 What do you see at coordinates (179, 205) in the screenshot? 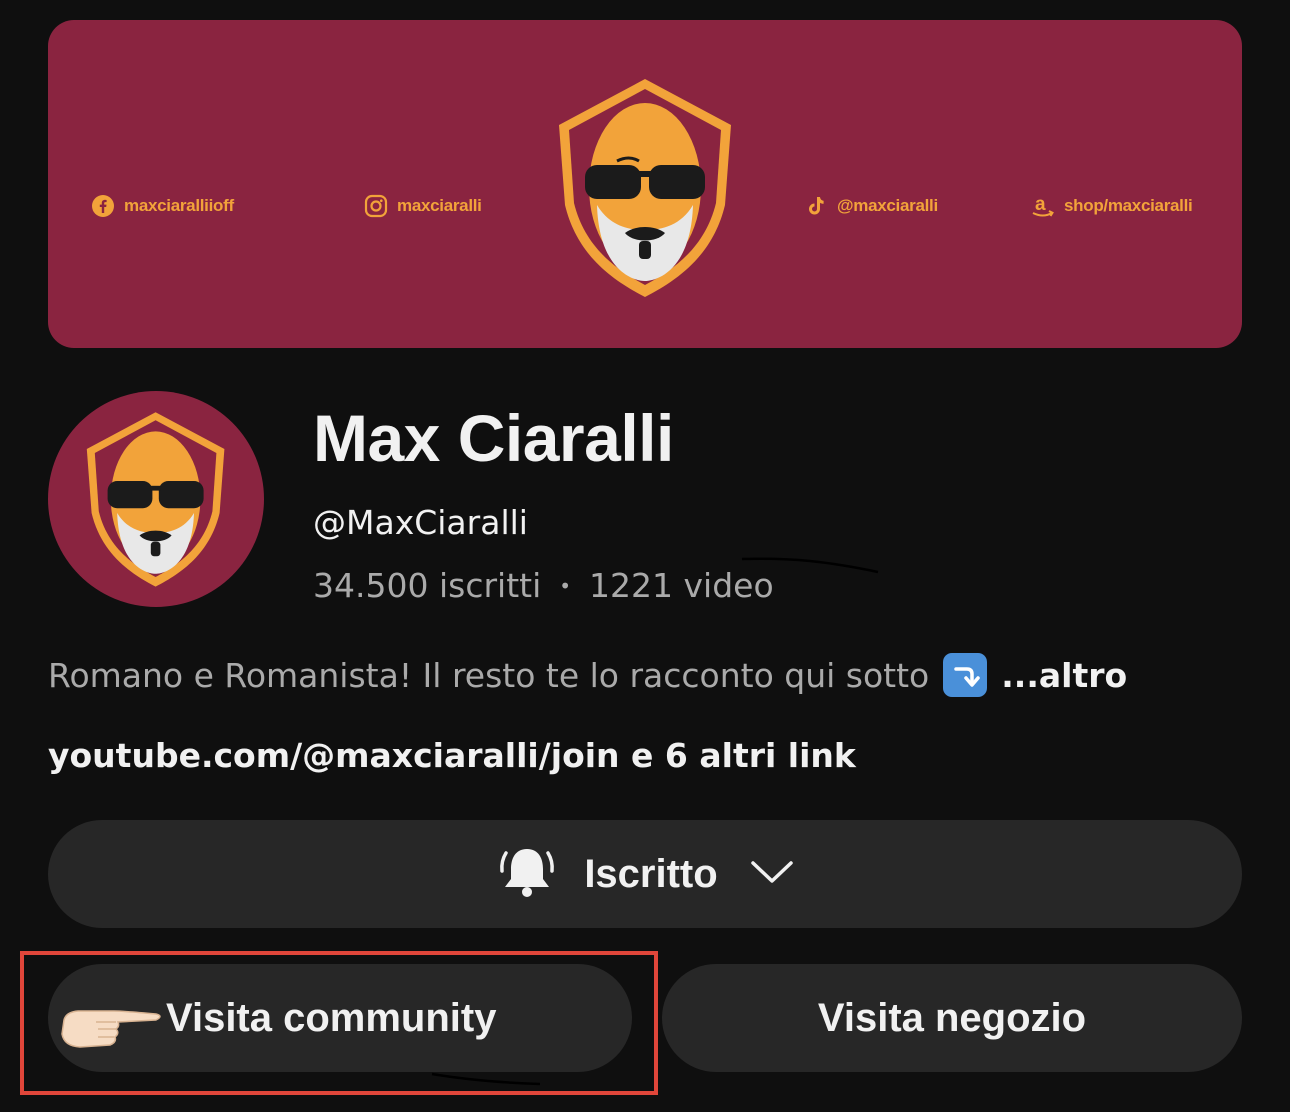
I see `banner-facebook-label: maxciaralliioff` at bounding box center [179, 205].